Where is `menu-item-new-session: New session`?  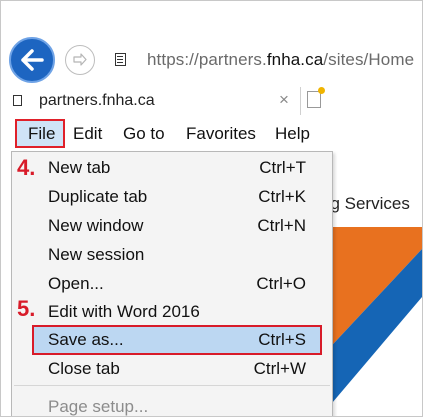
menu-item-new-session: New session is located at coordinates (172, 255).